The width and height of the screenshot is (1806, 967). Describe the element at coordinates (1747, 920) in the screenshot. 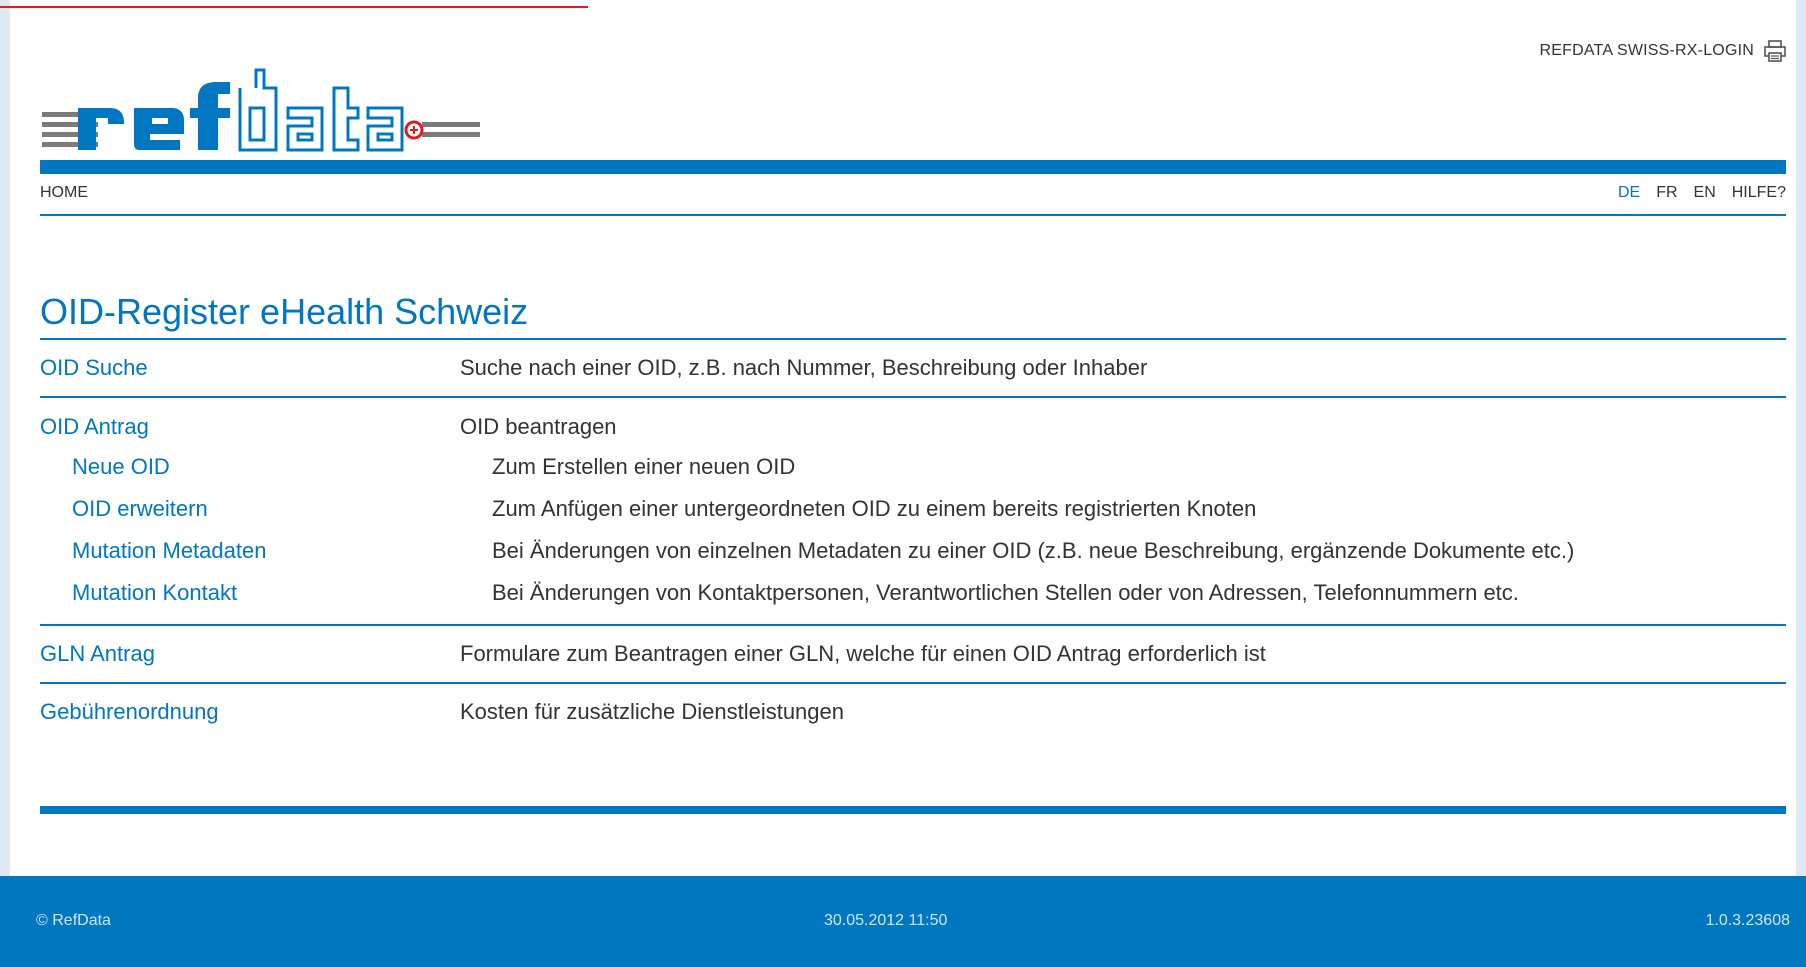

I see `footer-version: 1.0.3.23608` at that location.